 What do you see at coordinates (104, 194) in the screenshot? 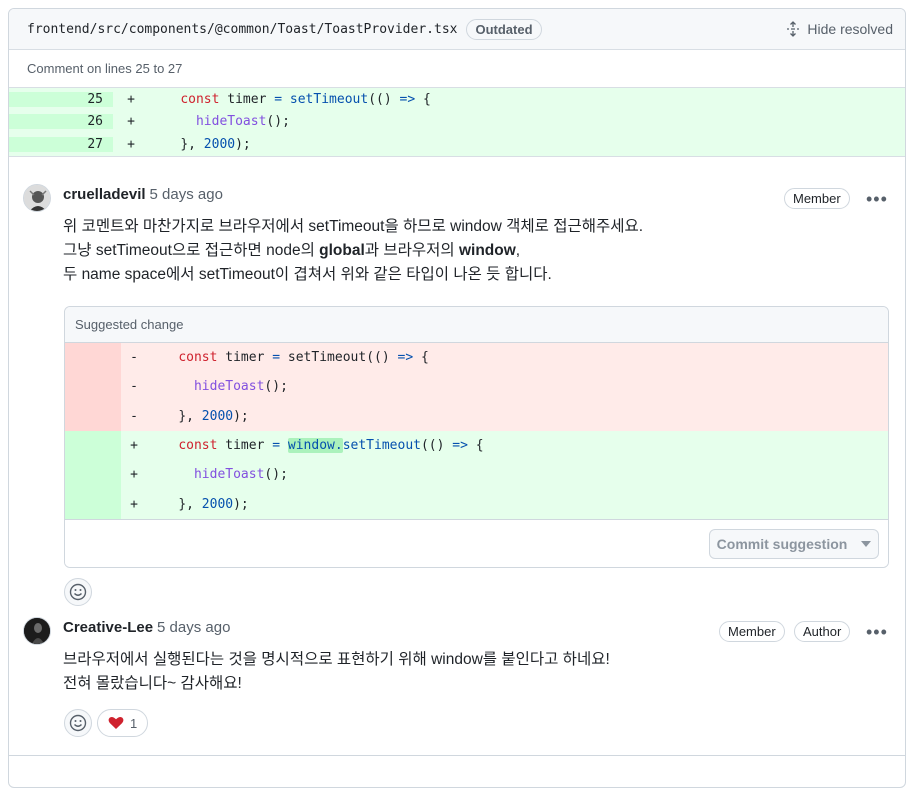
I see `author-link: cruelladevil` at bounding box center [104, 194].